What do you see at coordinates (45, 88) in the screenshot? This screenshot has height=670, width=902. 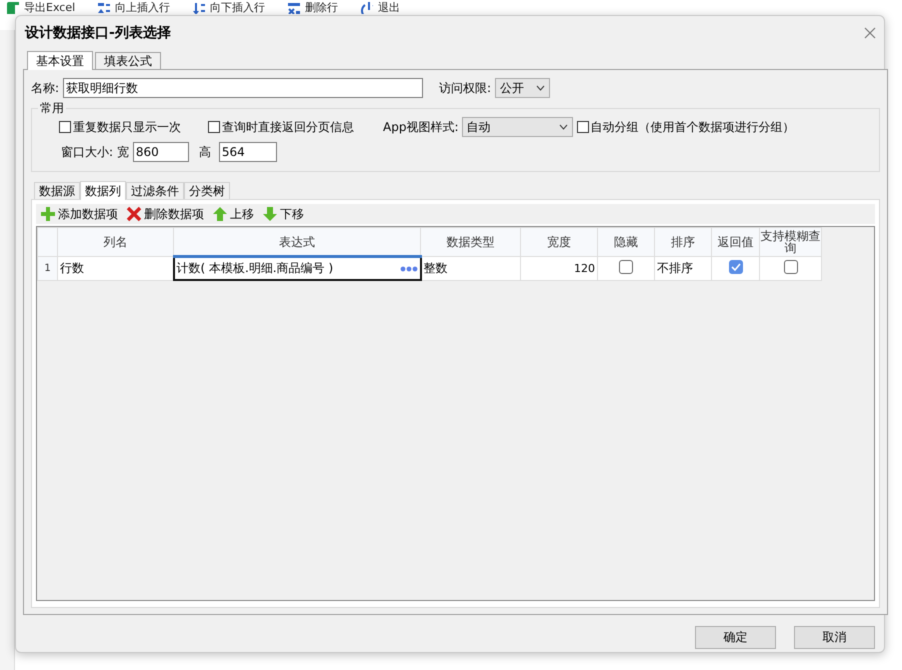 I see `field-label: 名称:` at bounding box center [45, 88].